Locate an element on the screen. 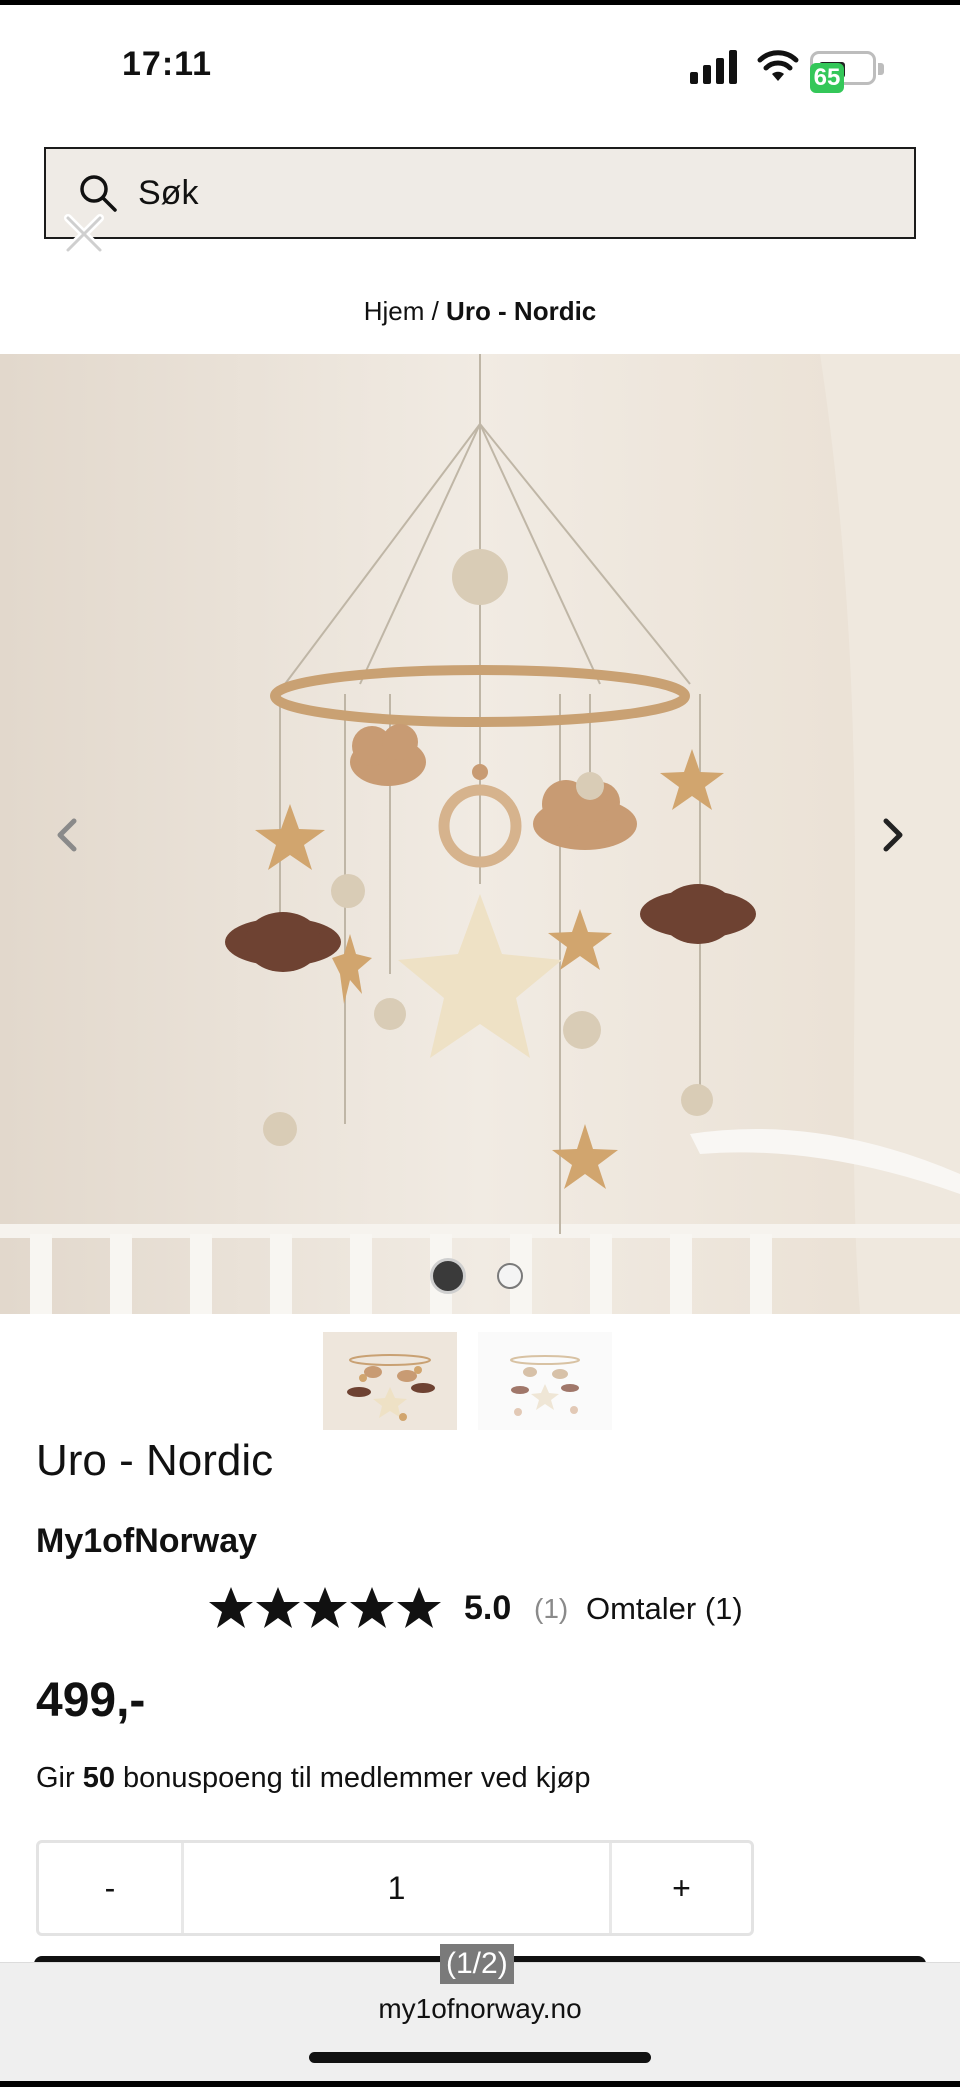  rating-count: (1) is located at coordinates (551, 1608).